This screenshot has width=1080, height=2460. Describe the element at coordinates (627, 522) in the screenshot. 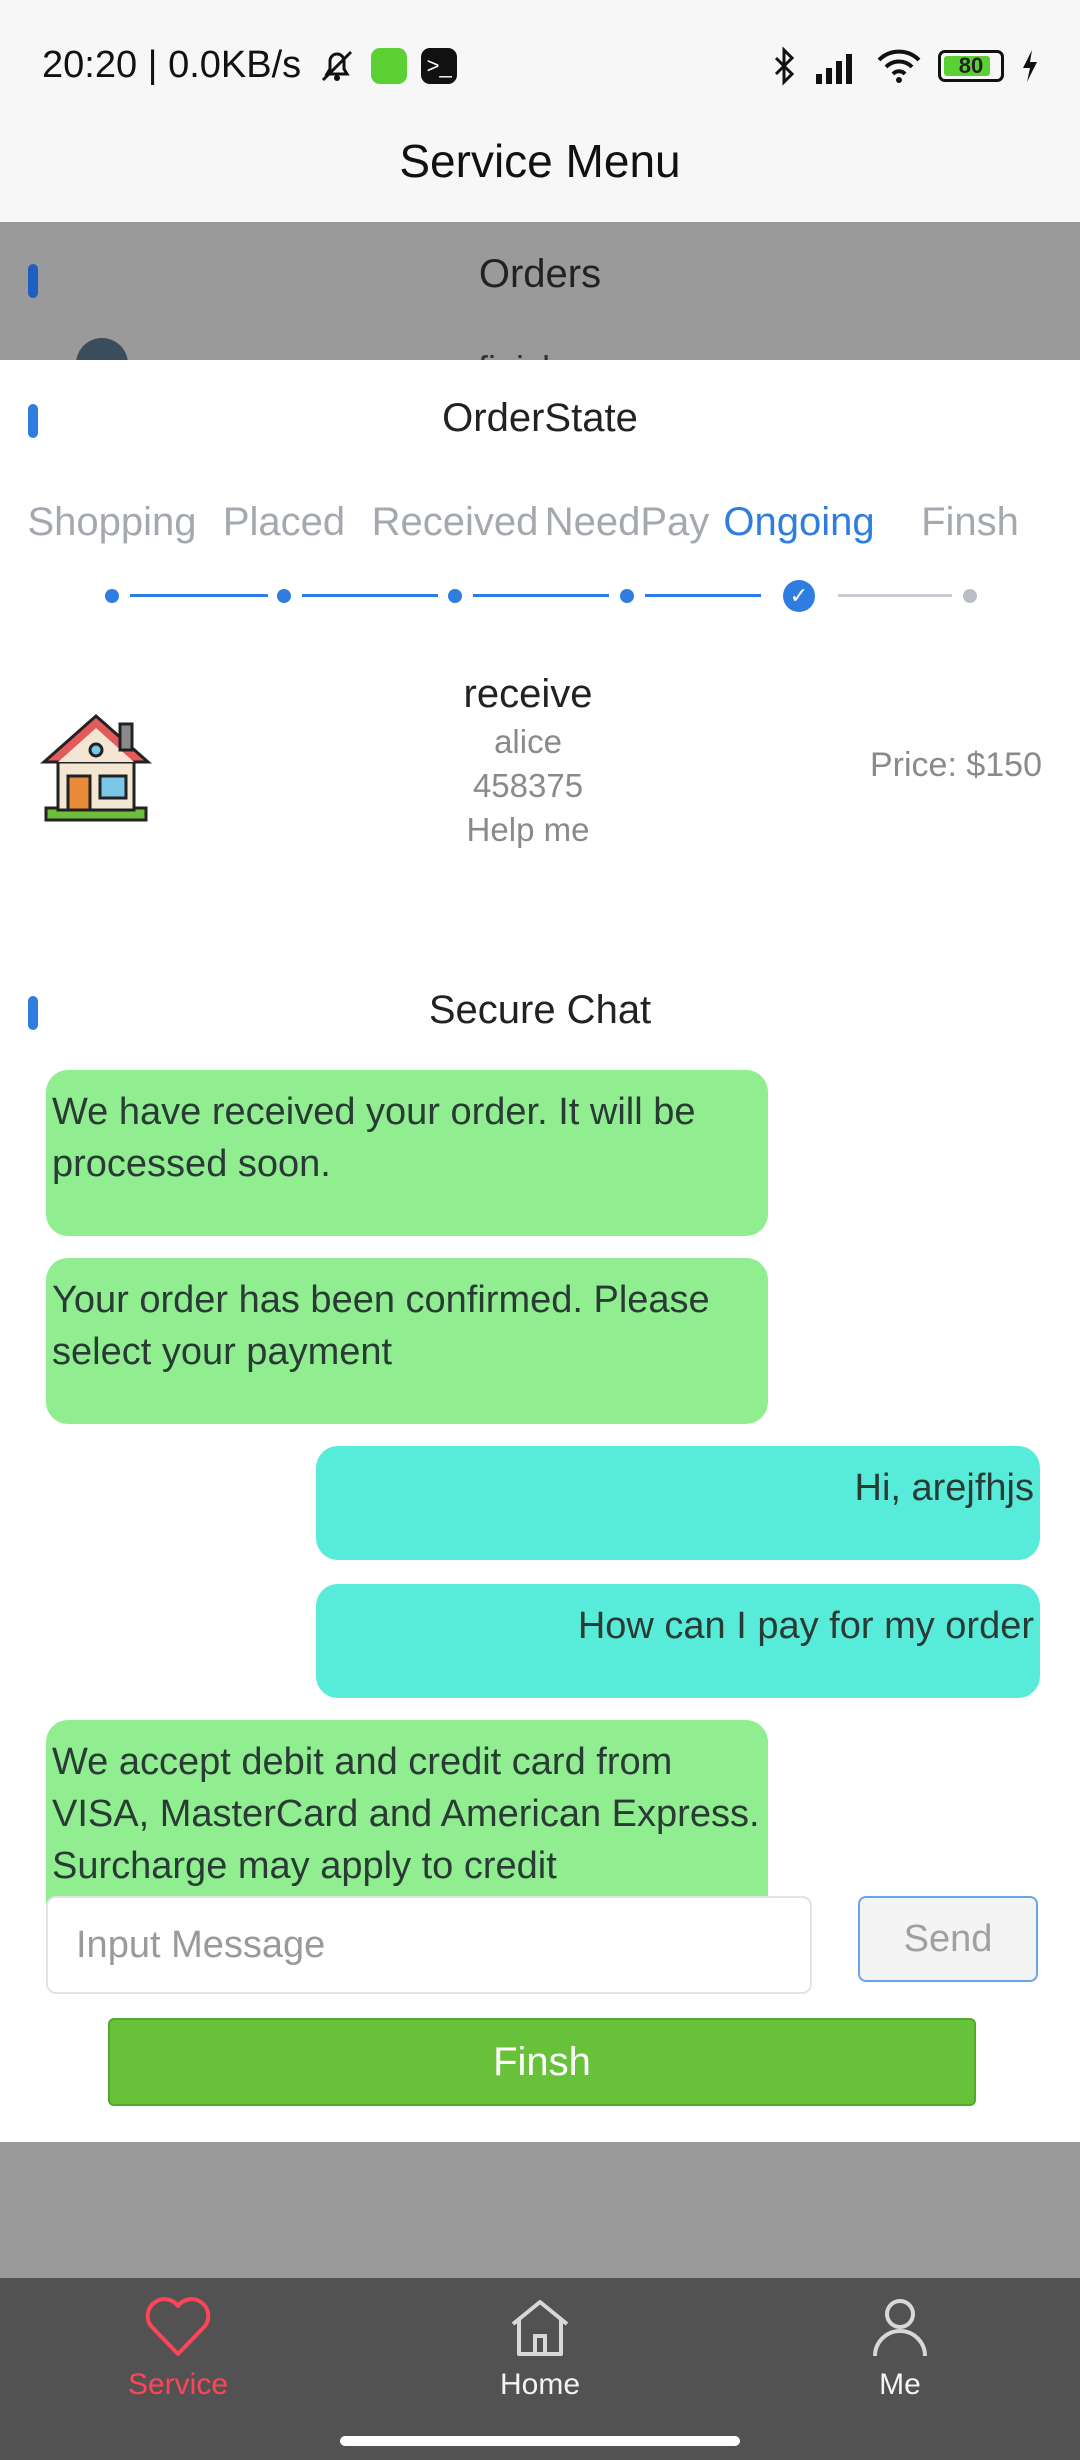

I see `step-needpay: NeedPay` at that location.